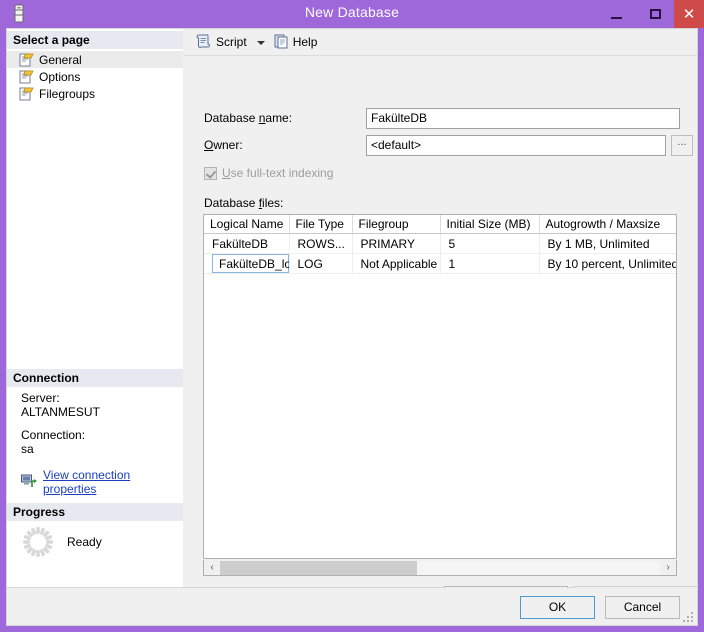 The height and width of the screenshot is (632, 704). I want to click on maximize-button, so click(655, 14).